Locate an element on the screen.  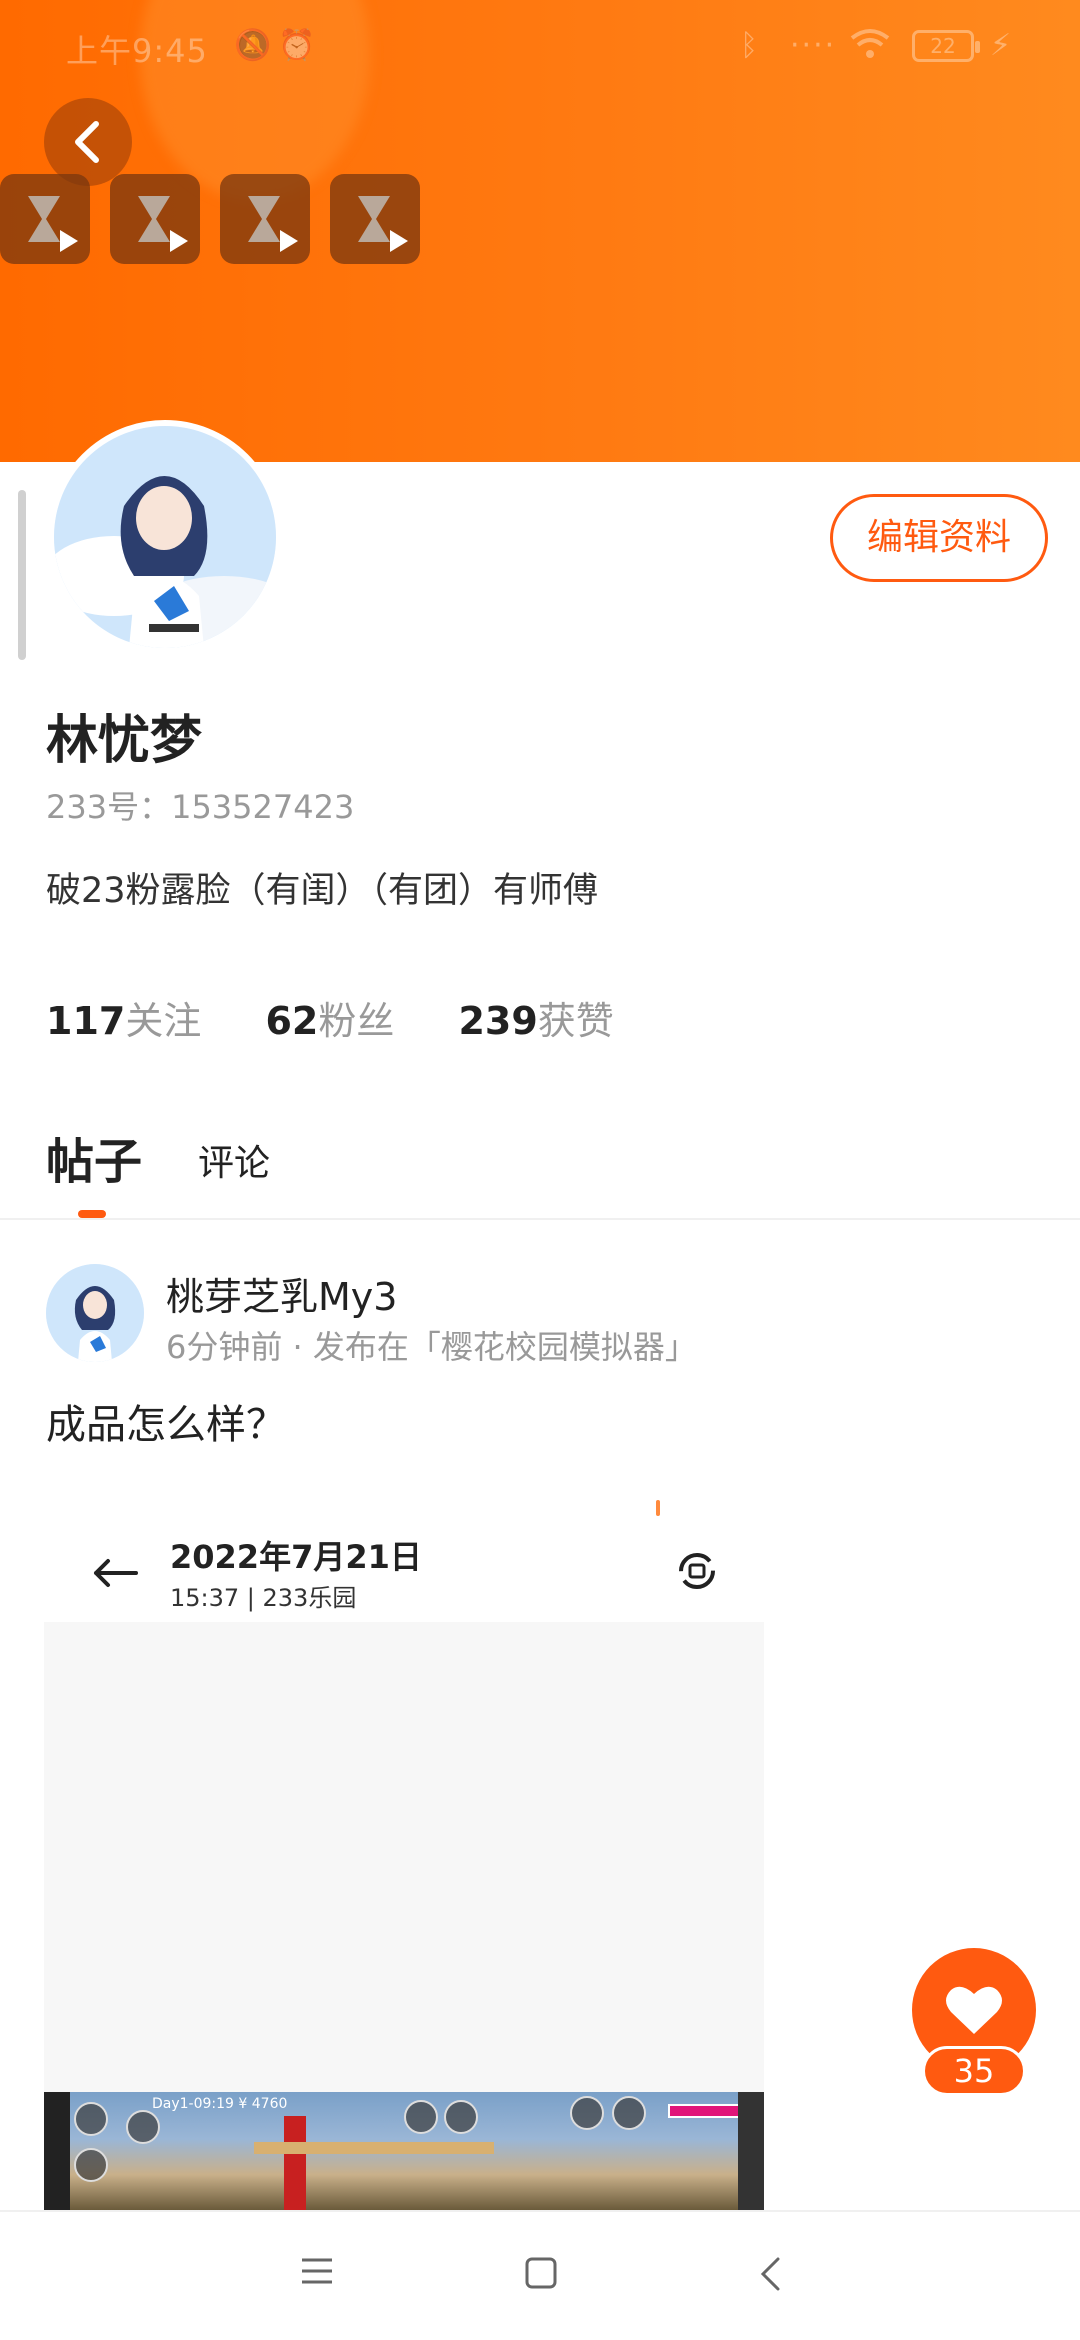
game-screenshot: Day1-09:19 ¥ 4760 is located at coordinates (404, 2151).